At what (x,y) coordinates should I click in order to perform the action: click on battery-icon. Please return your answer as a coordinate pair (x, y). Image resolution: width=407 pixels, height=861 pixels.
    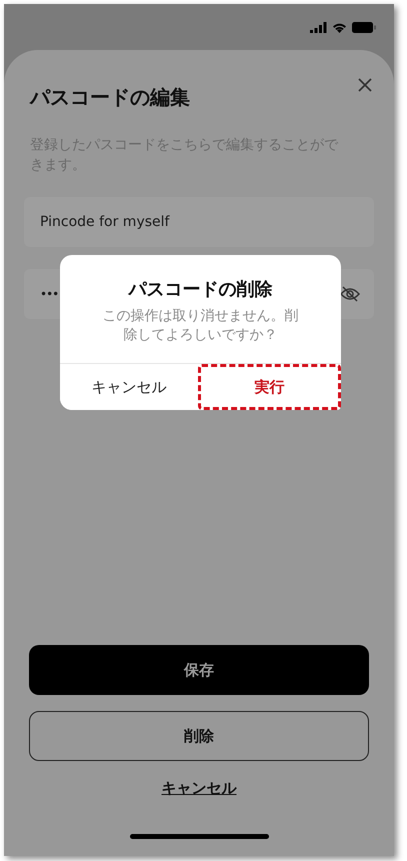
    Looking at the image, I should click on (364, 27).